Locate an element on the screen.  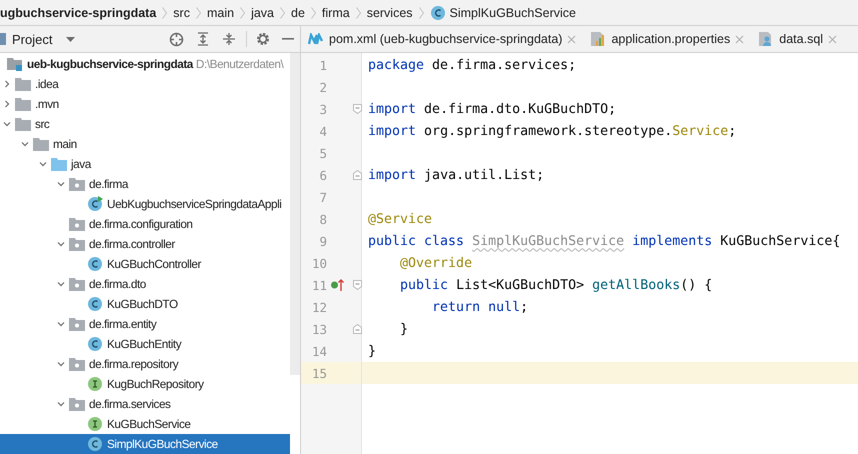
tree-item: de.firma is located at coordinates (145, 184).